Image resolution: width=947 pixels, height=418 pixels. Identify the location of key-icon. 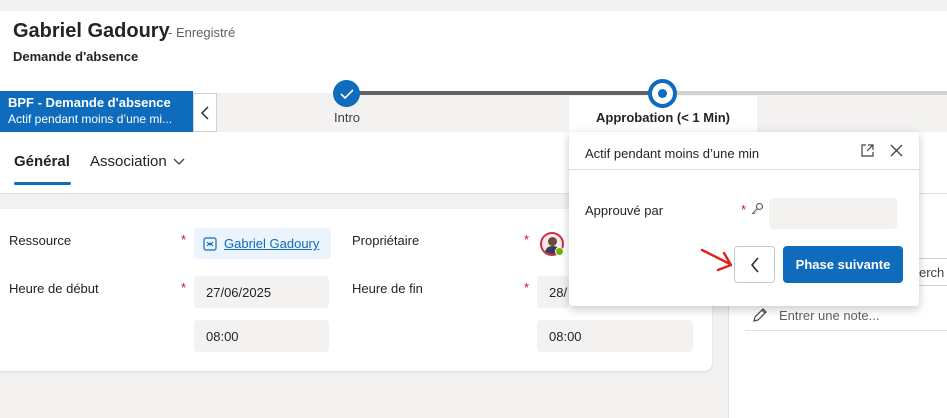
(757, 208).